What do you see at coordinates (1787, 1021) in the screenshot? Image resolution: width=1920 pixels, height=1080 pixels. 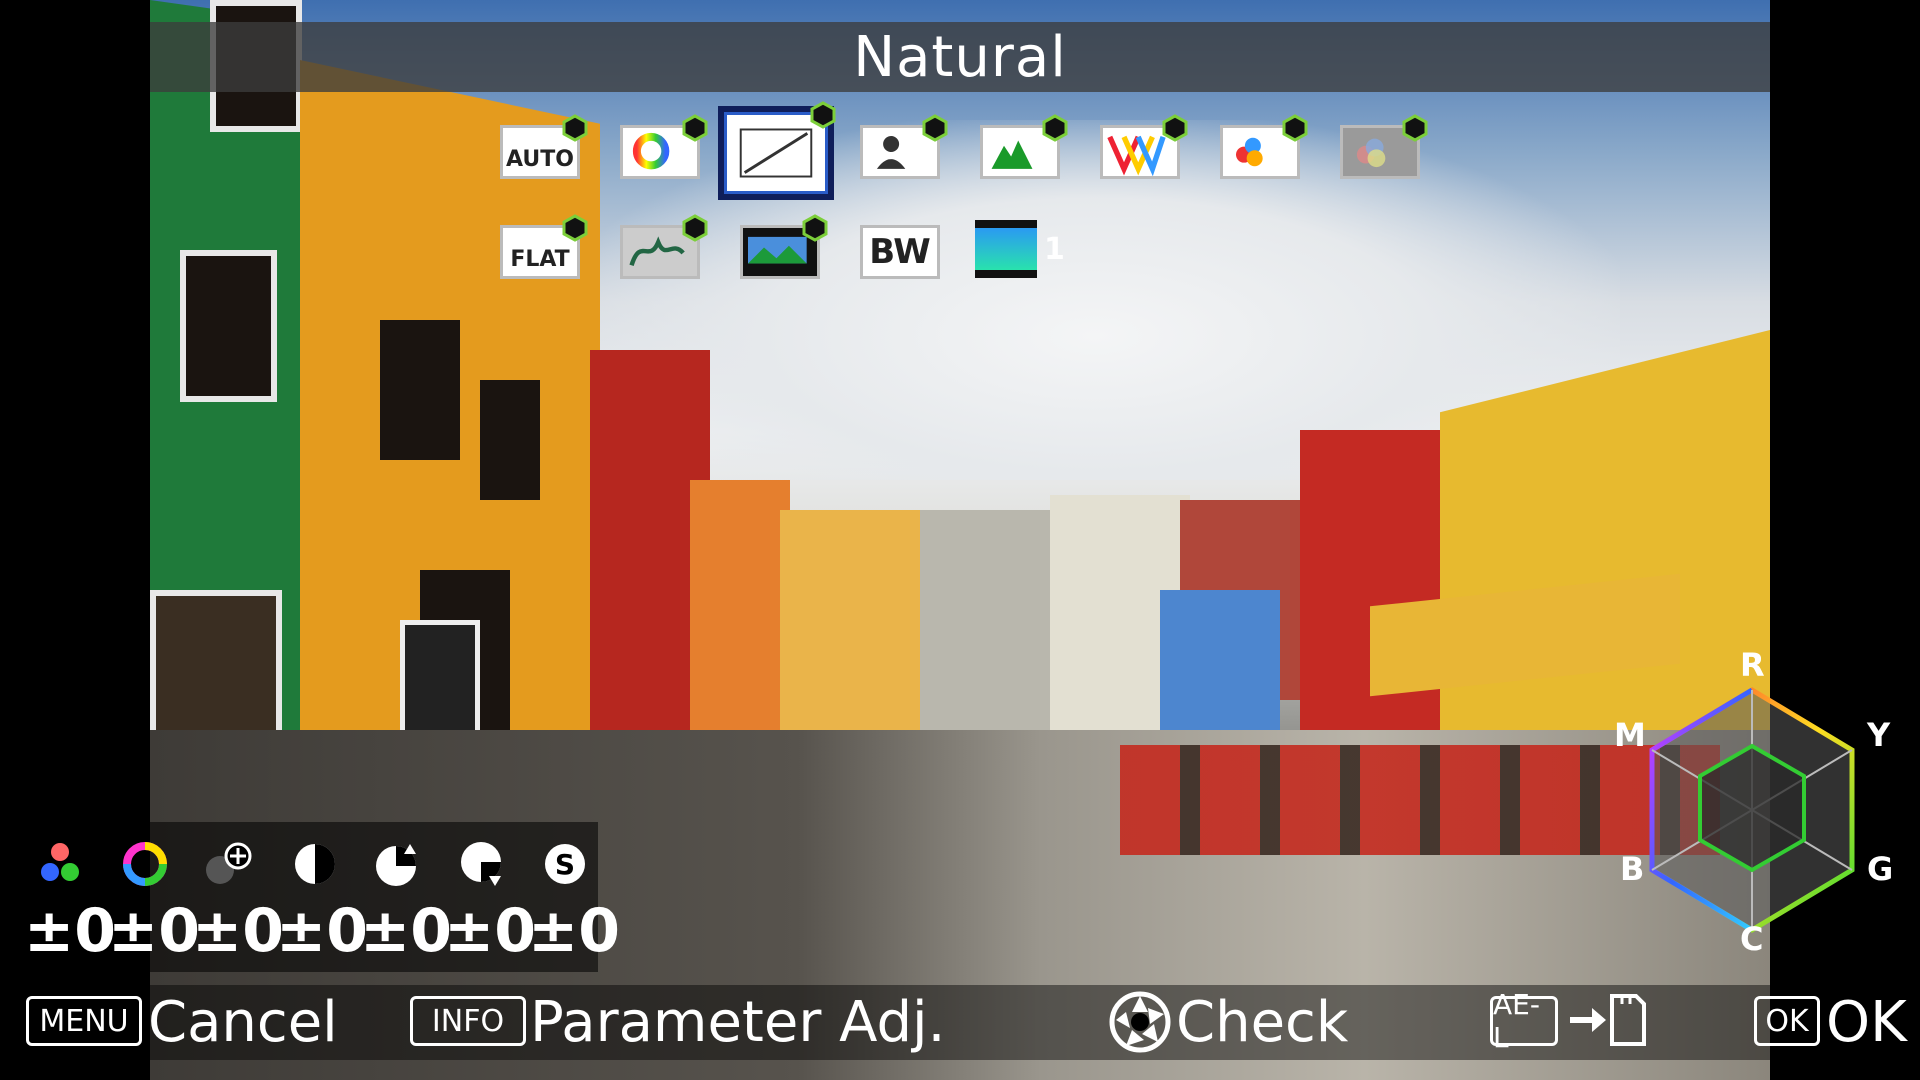 I see `ok-key-button: OK` at bounding box center [1787, 1021].